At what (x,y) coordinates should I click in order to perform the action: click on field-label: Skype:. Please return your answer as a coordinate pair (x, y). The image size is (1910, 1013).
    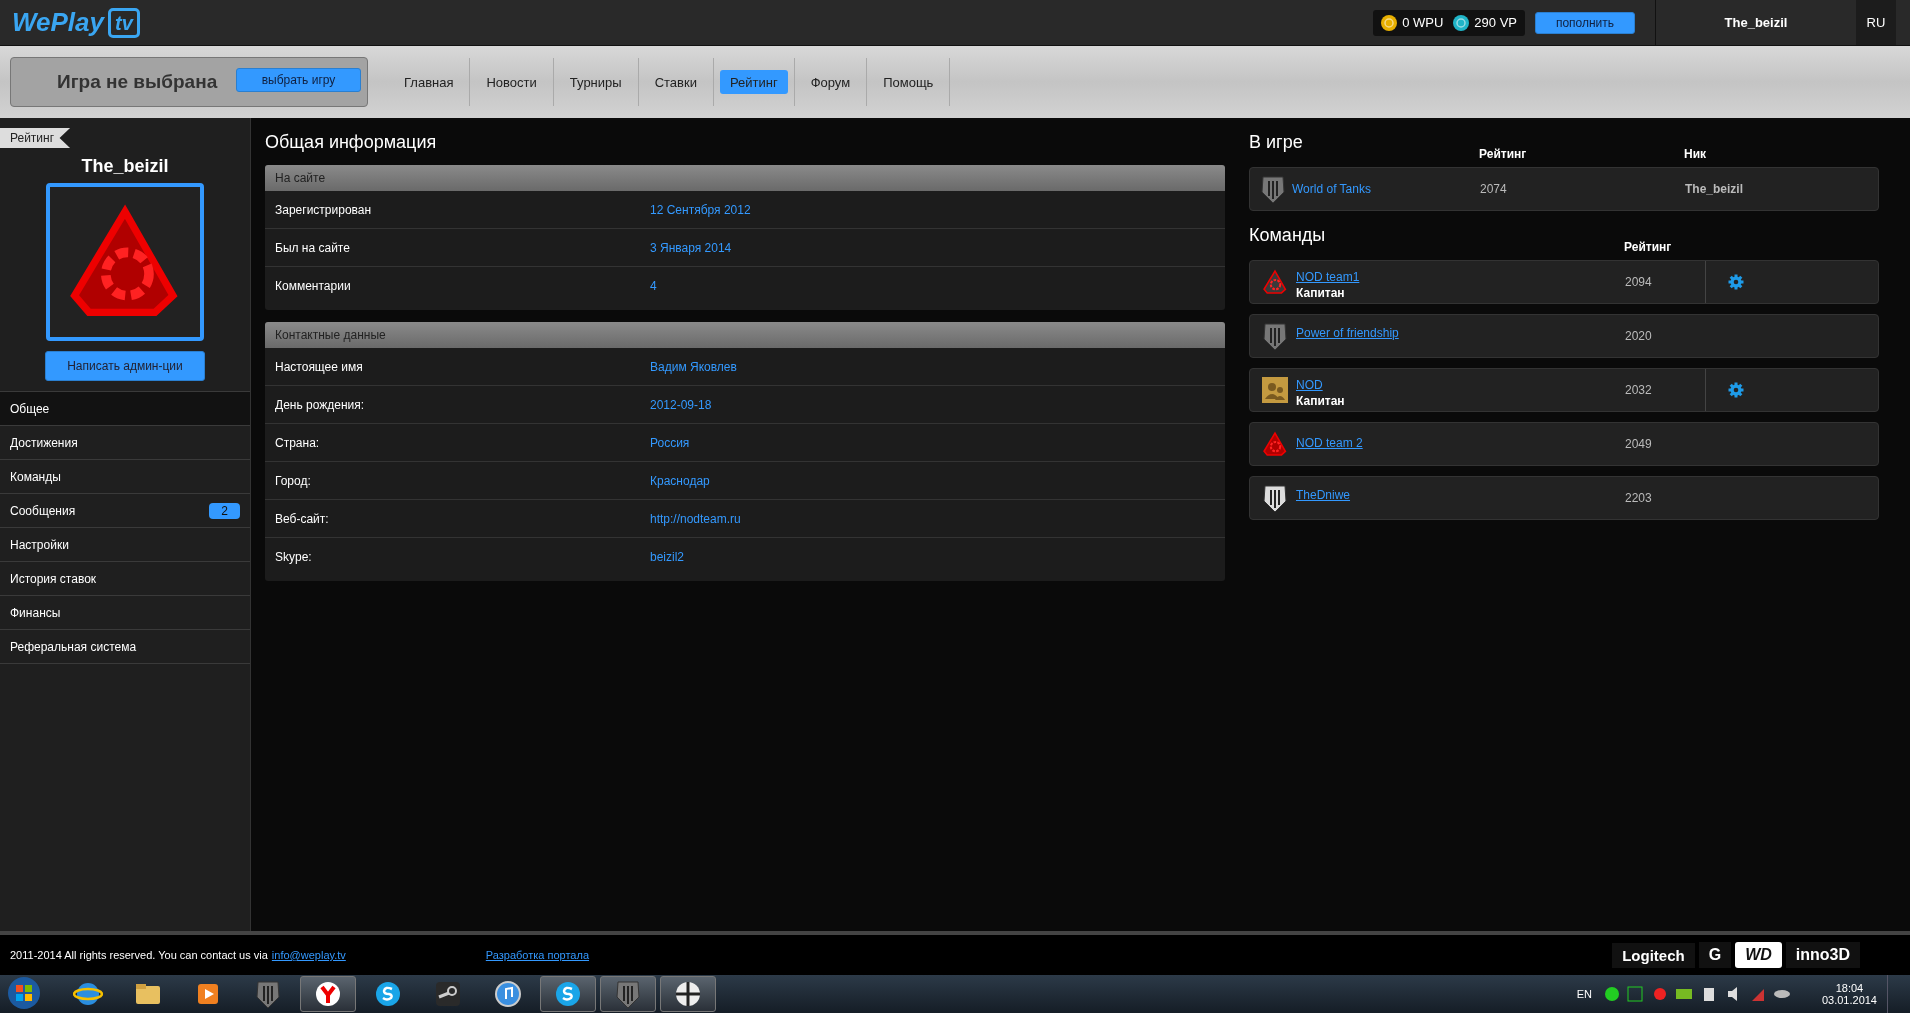
    Looking at the image, I should click on (294, 556).